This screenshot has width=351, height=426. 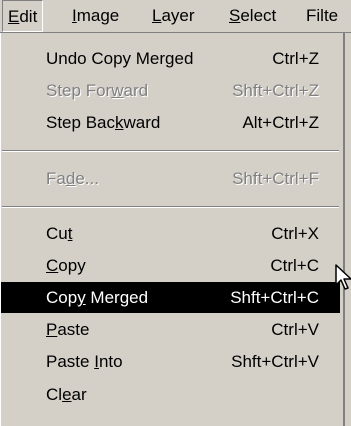 What do you see at coordinates (67, 394) in the screenshot?
I see `menu-item-accel: e` at bounding box center [67, 394].